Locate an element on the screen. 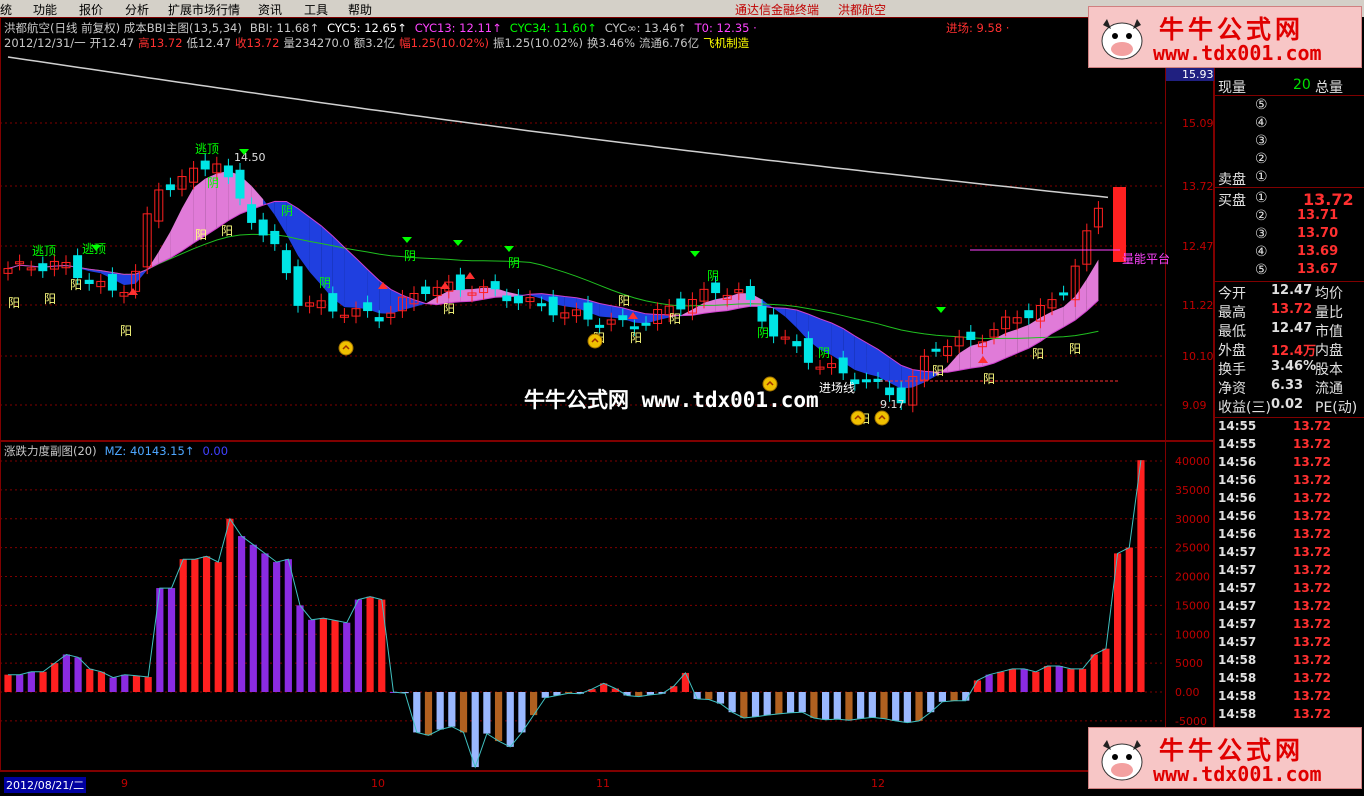 Image resolution: width=1364 pixels, height=796 pixels. price-tick-label: 15.93 is located at coordinates (1198, 74).